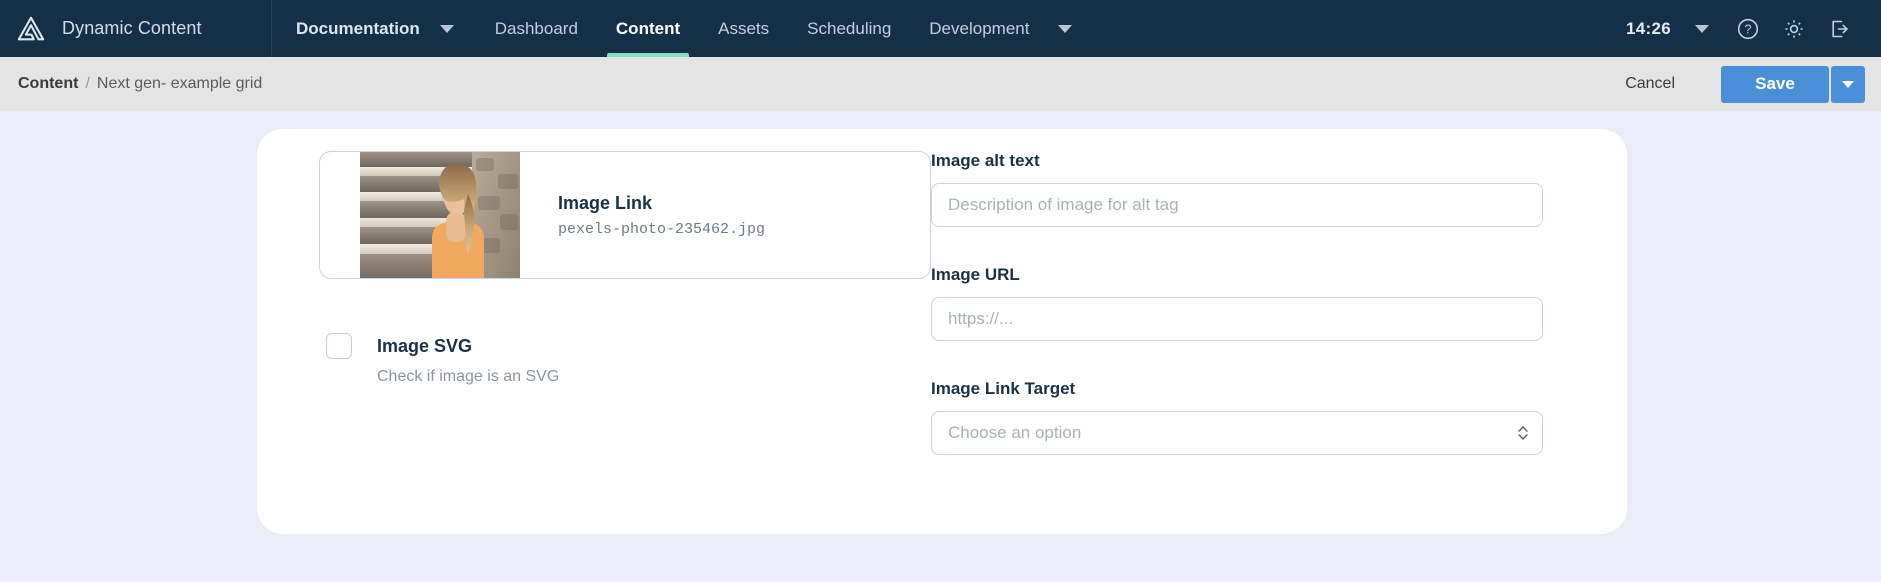 Image resolution: width=1881 pixels, height=582 pixels. I want to click on settings-button, so click(1794, 28).